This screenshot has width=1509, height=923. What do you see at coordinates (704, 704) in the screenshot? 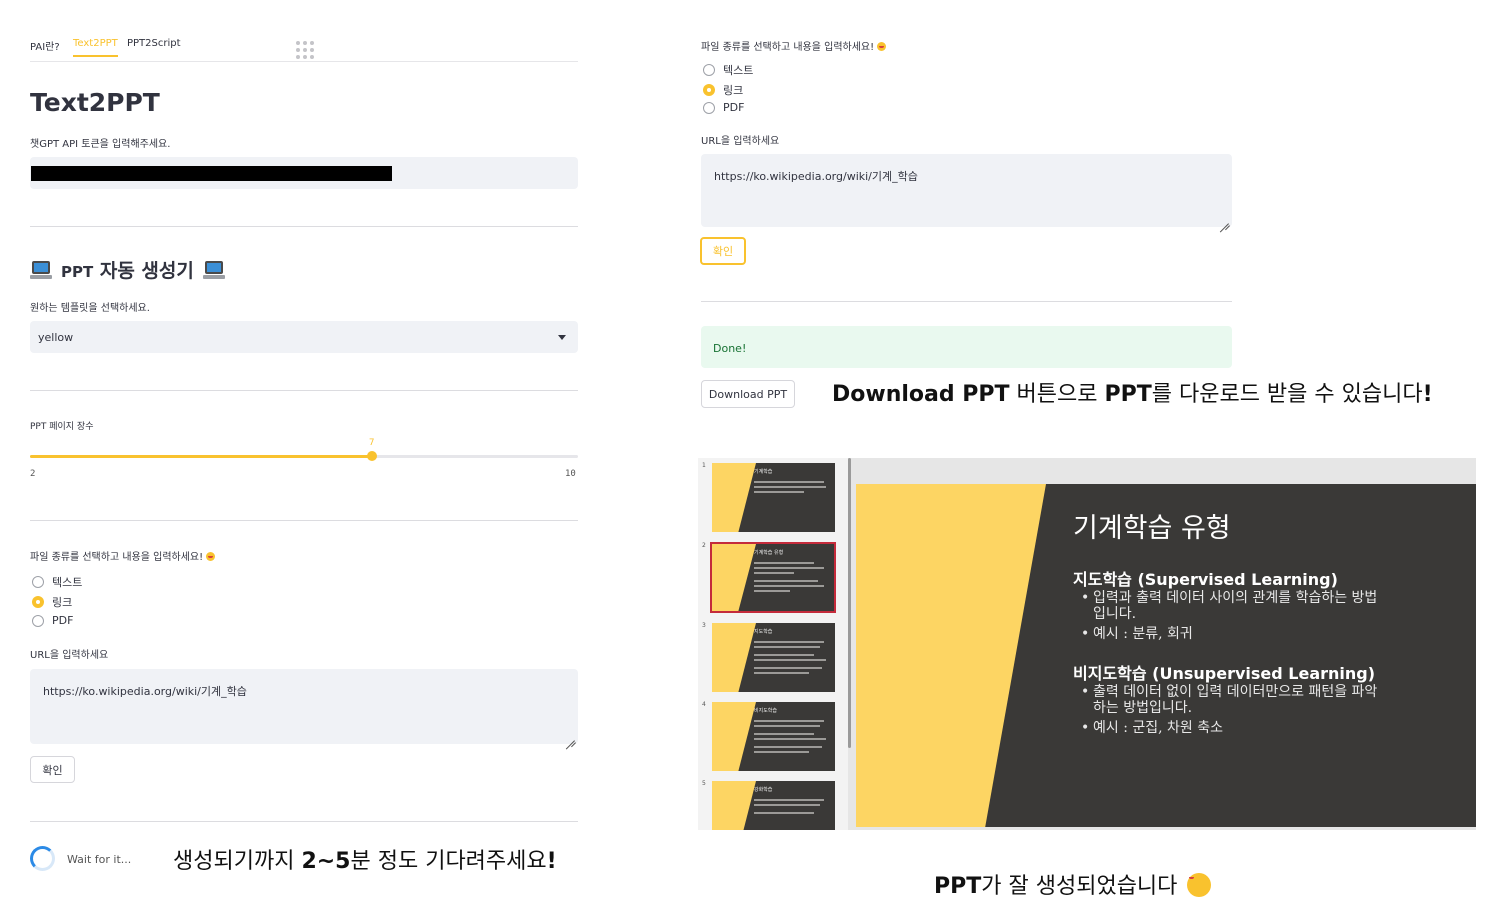
I see `thumb-number: 4` at bounding box center [704, 704].